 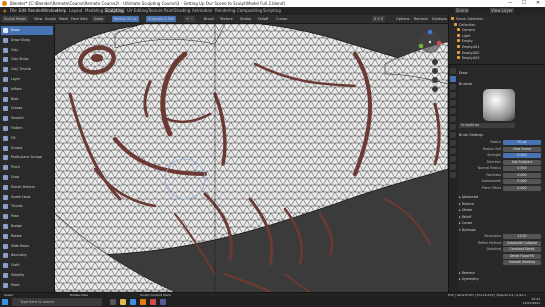 What do you see at coordinates (522, 243) in the screenshot?
I see `property-value-field: Subdivide Collapse` at bounding box center [522, 243].